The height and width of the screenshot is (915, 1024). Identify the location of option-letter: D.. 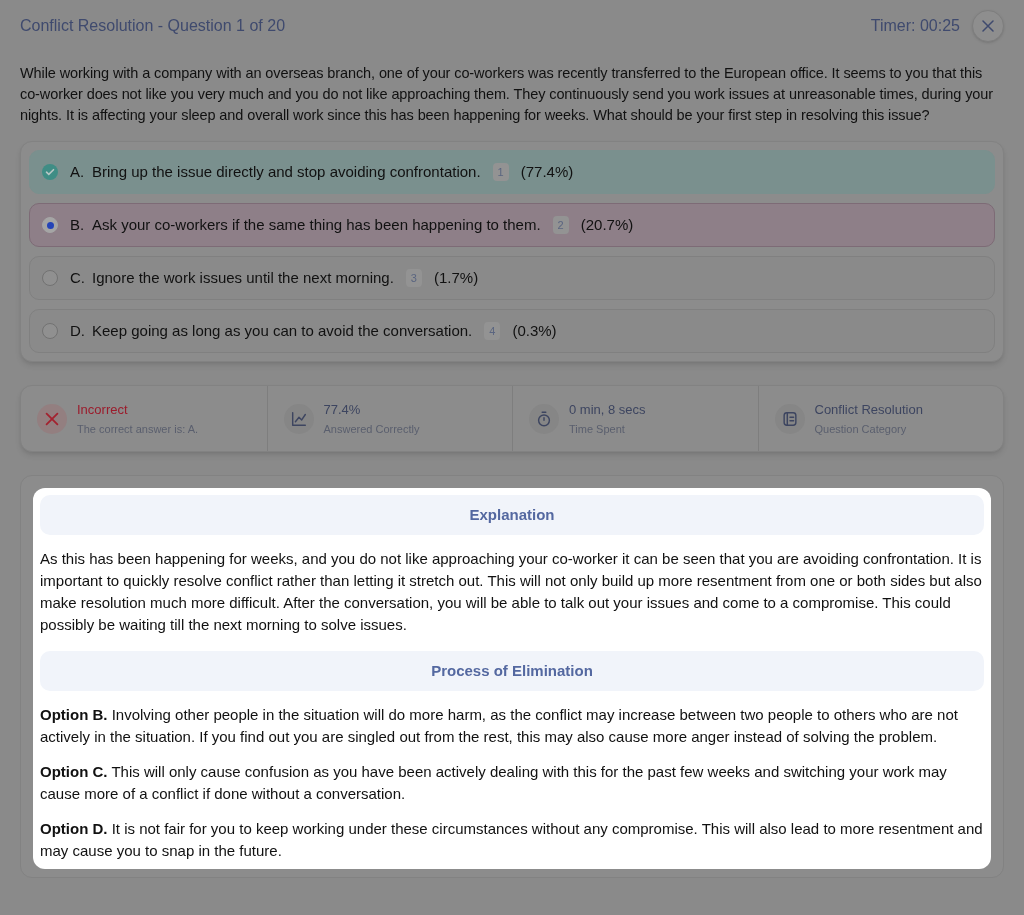
(78, 330).